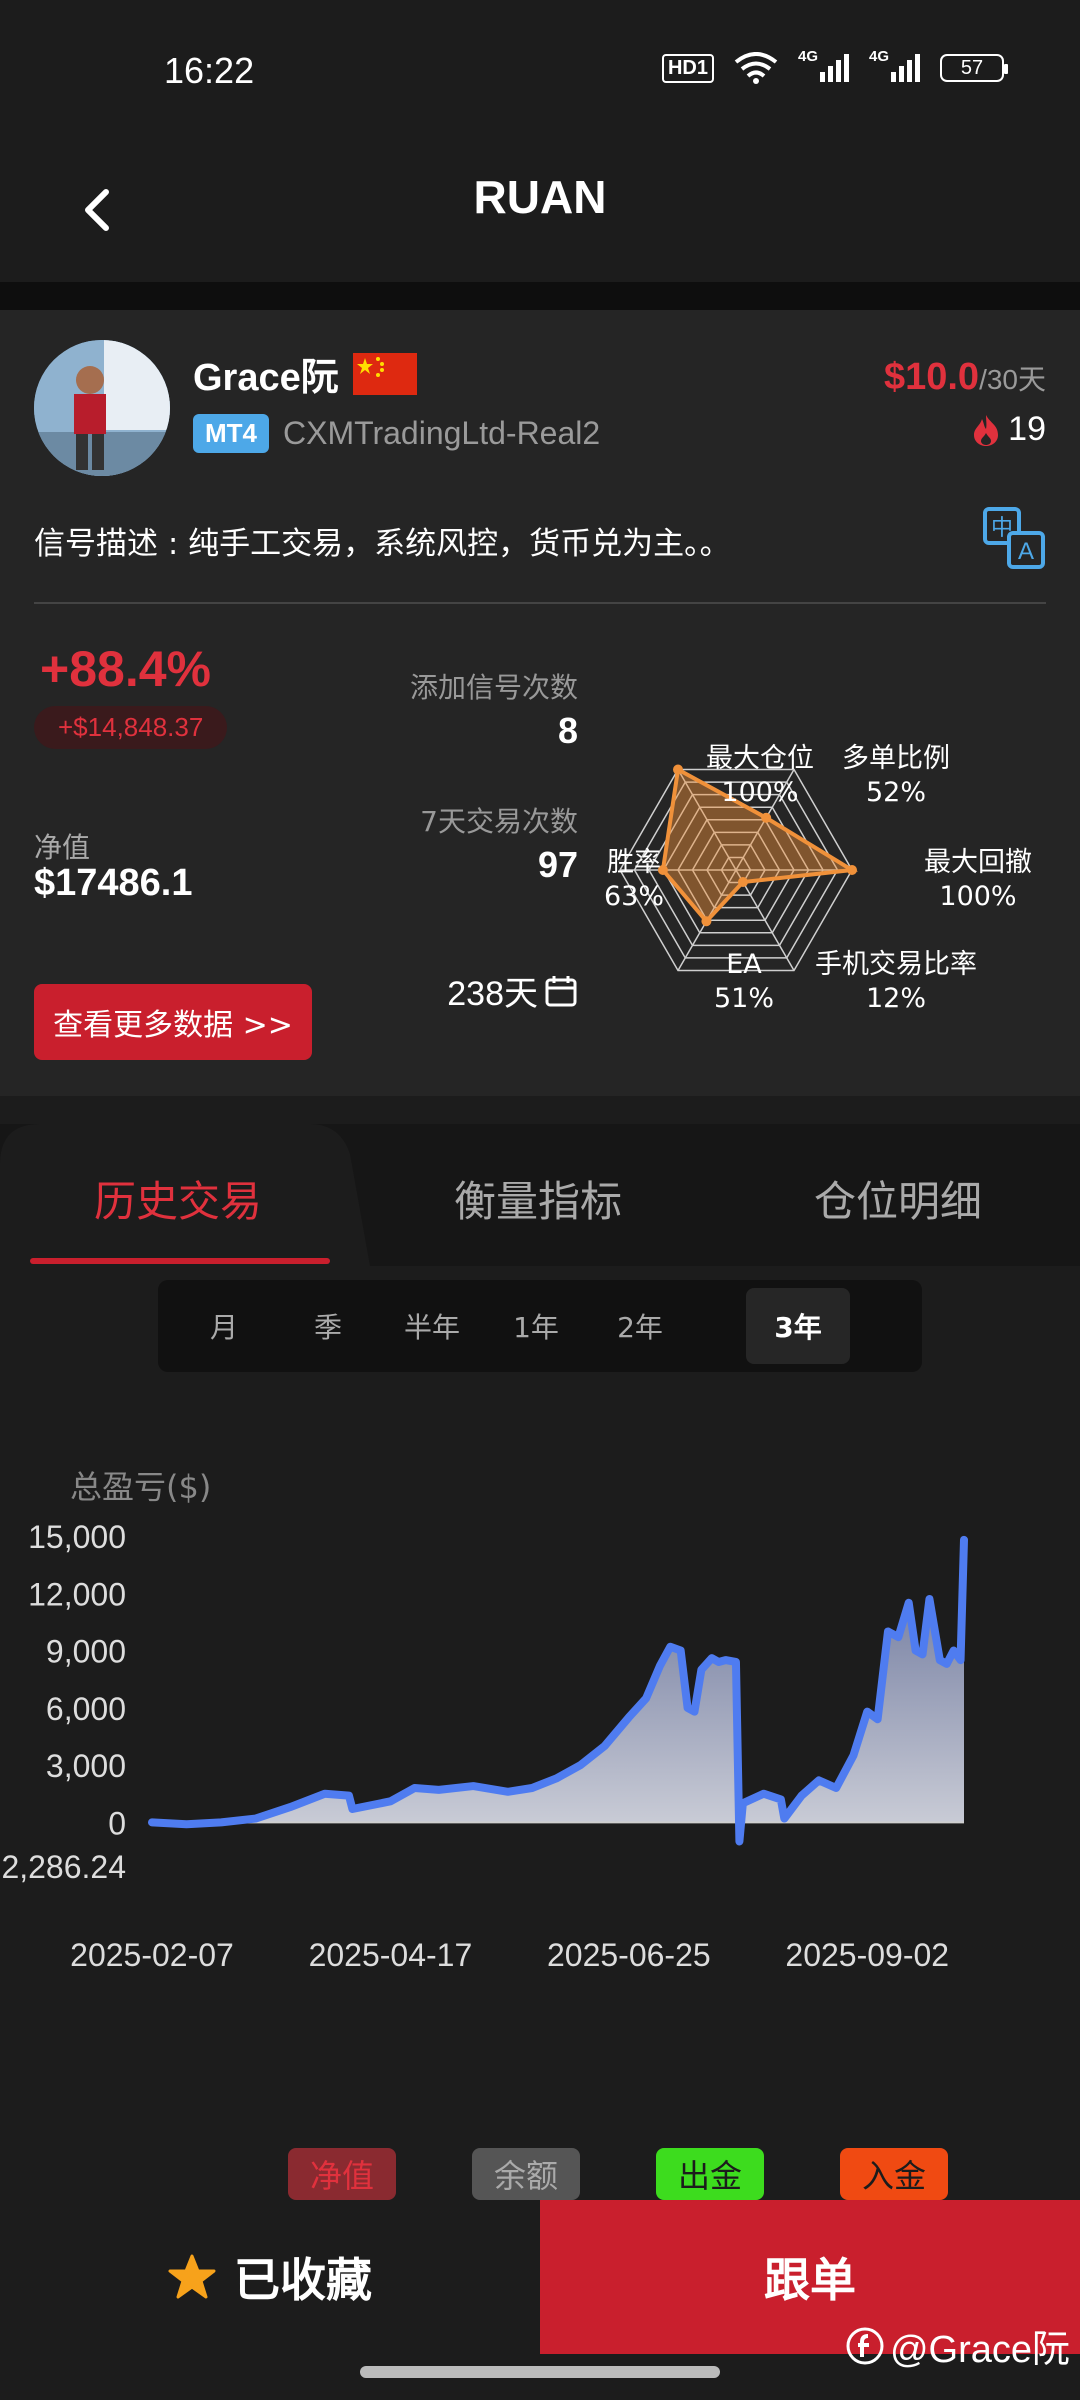 Image resolution: width=1080 pixels, height=2400 pixels. Describe the element at coordinates (180, 1261) in the screenshot. I see `tab-underline` at that location.